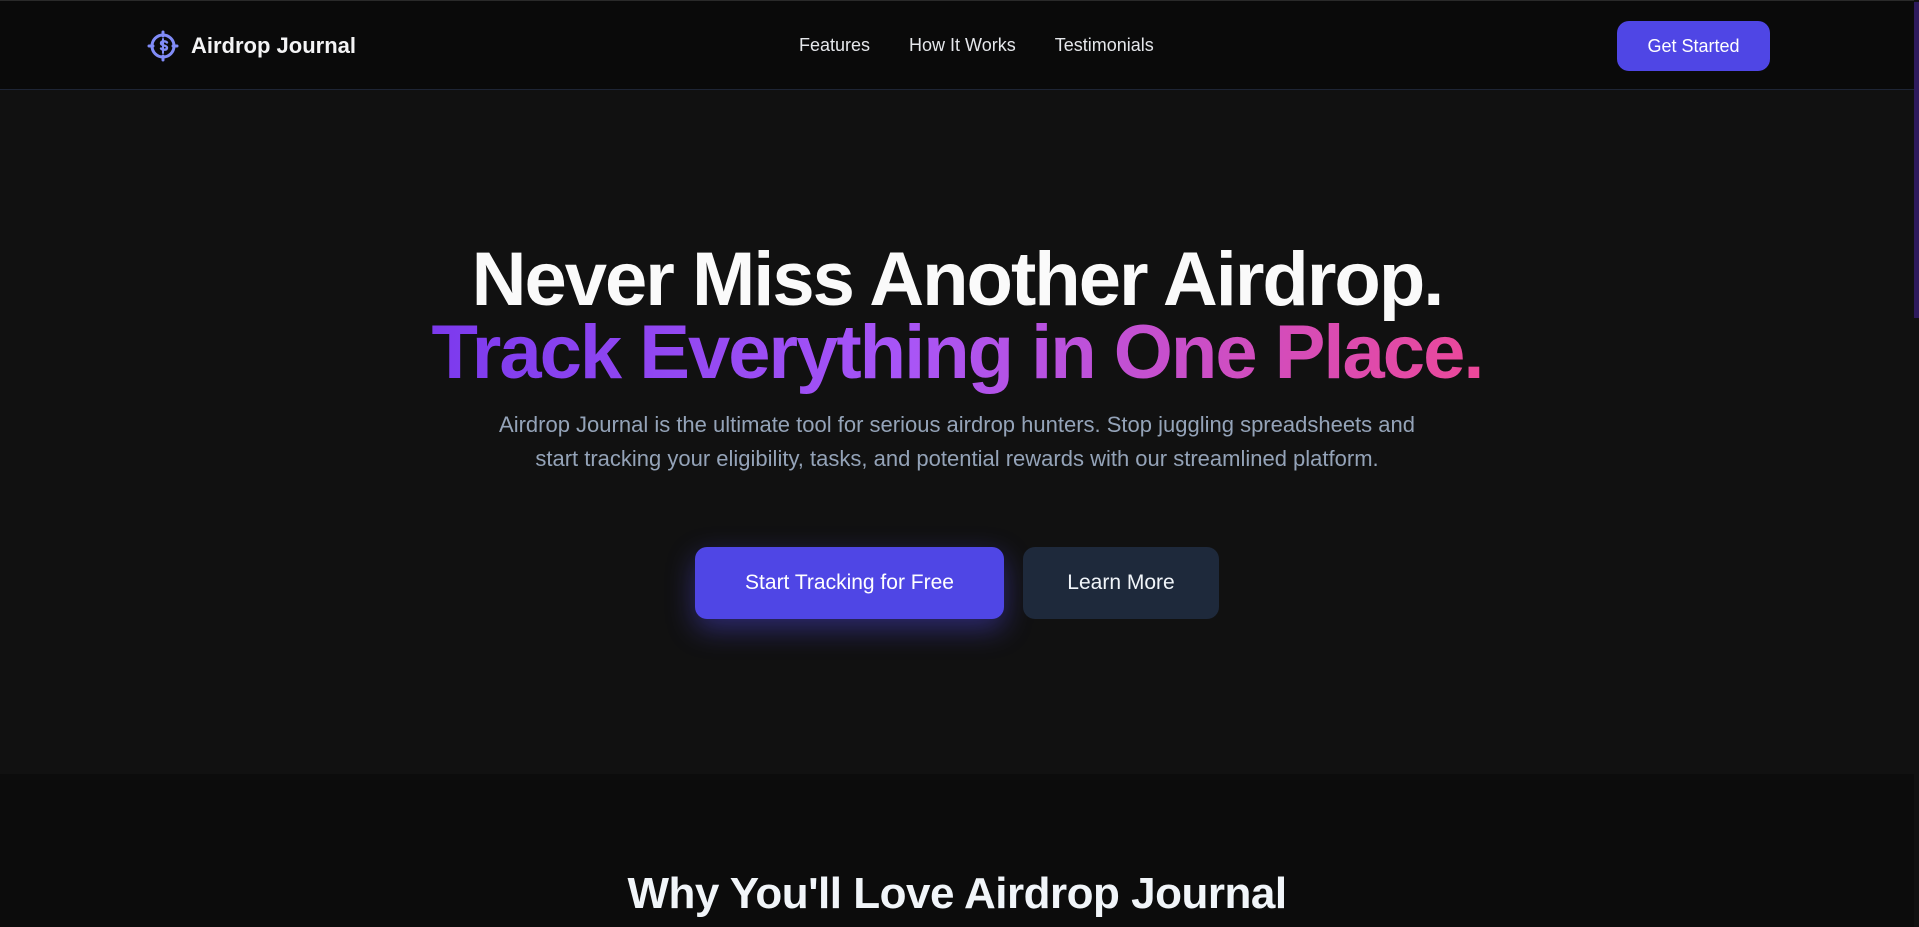 The height and width of the screenshot is (927, 1919). I want to click on nav-link-how-it-works: How It Works, so click(962, 45).